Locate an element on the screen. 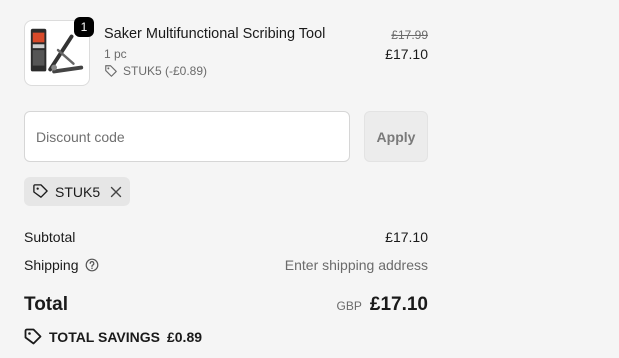 This screenshot has width=619, height=358. shipping-value: Enter shipping address is located at coordinates (356, 265).